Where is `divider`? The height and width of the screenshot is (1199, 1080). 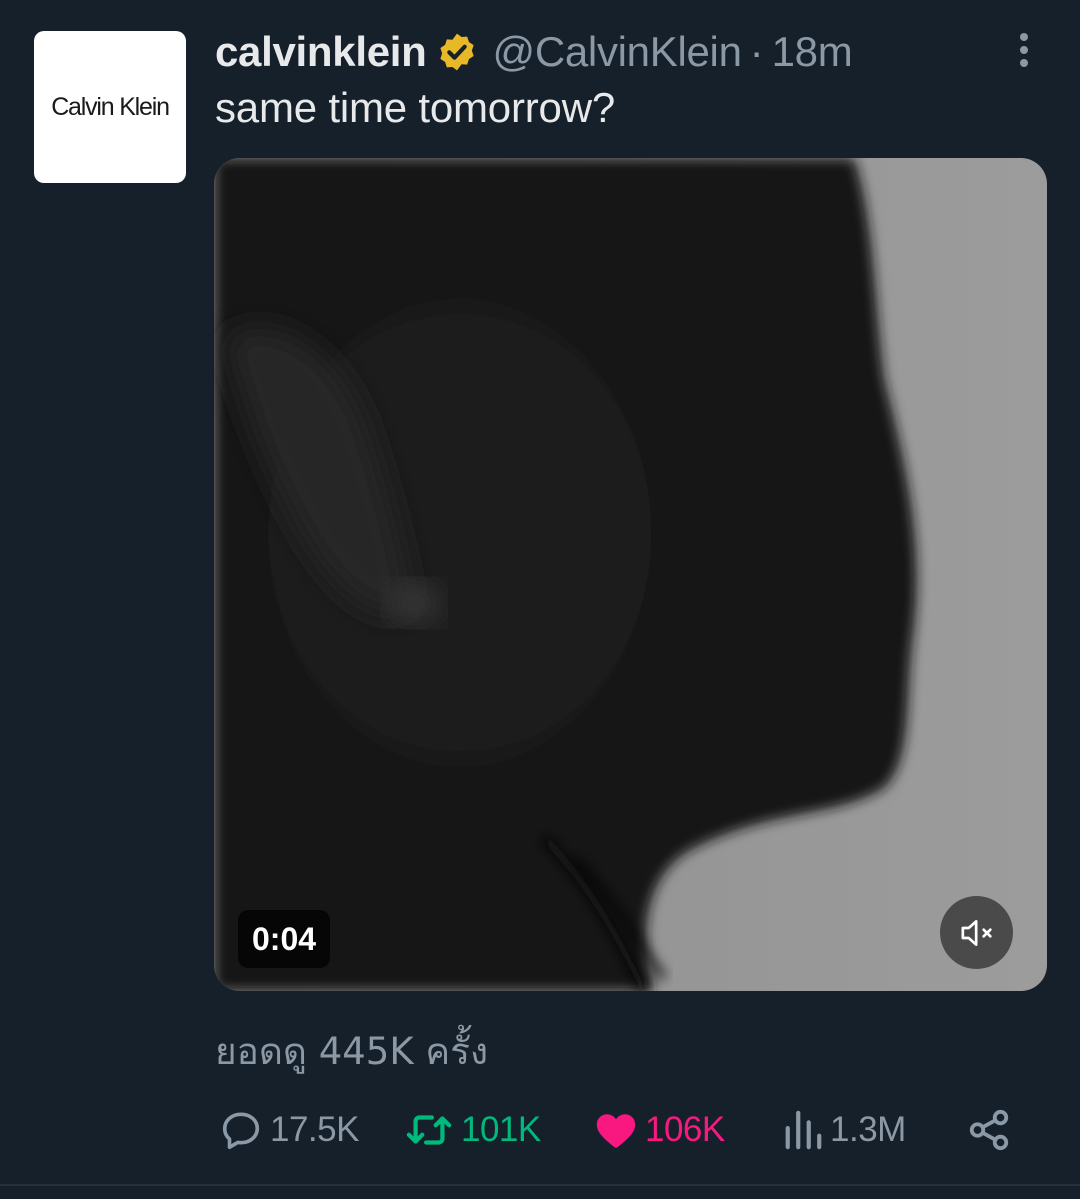
divider is located at coordinates (540, 1185).